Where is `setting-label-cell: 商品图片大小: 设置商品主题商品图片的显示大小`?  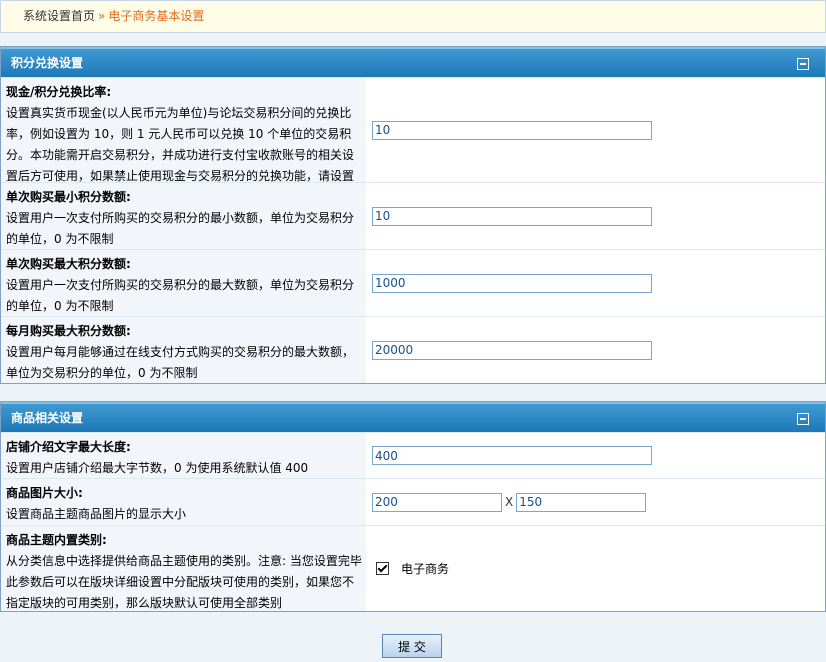 setting-label-cell: 商品图片大小: 设置商品主题商品图片的显示大小 is located at coordinates (183, 502).